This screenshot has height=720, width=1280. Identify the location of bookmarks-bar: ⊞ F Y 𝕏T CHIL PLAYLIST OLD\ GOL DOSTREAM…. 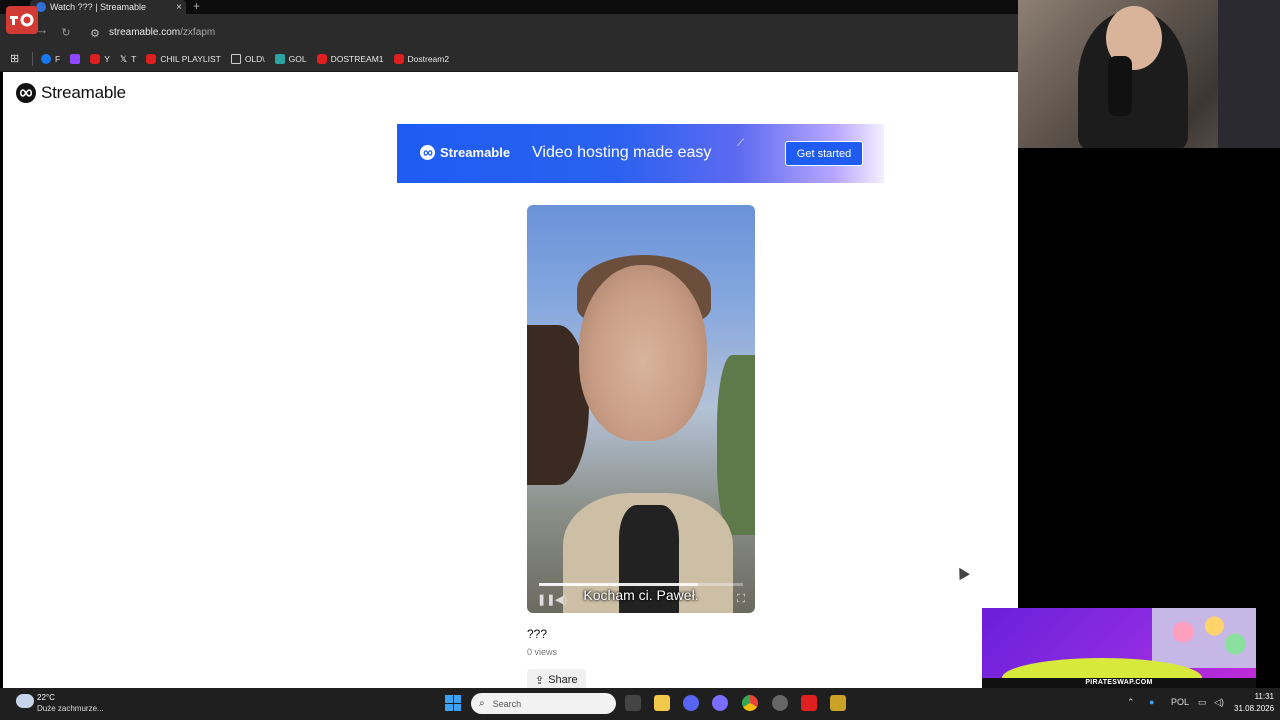
(509, 59).